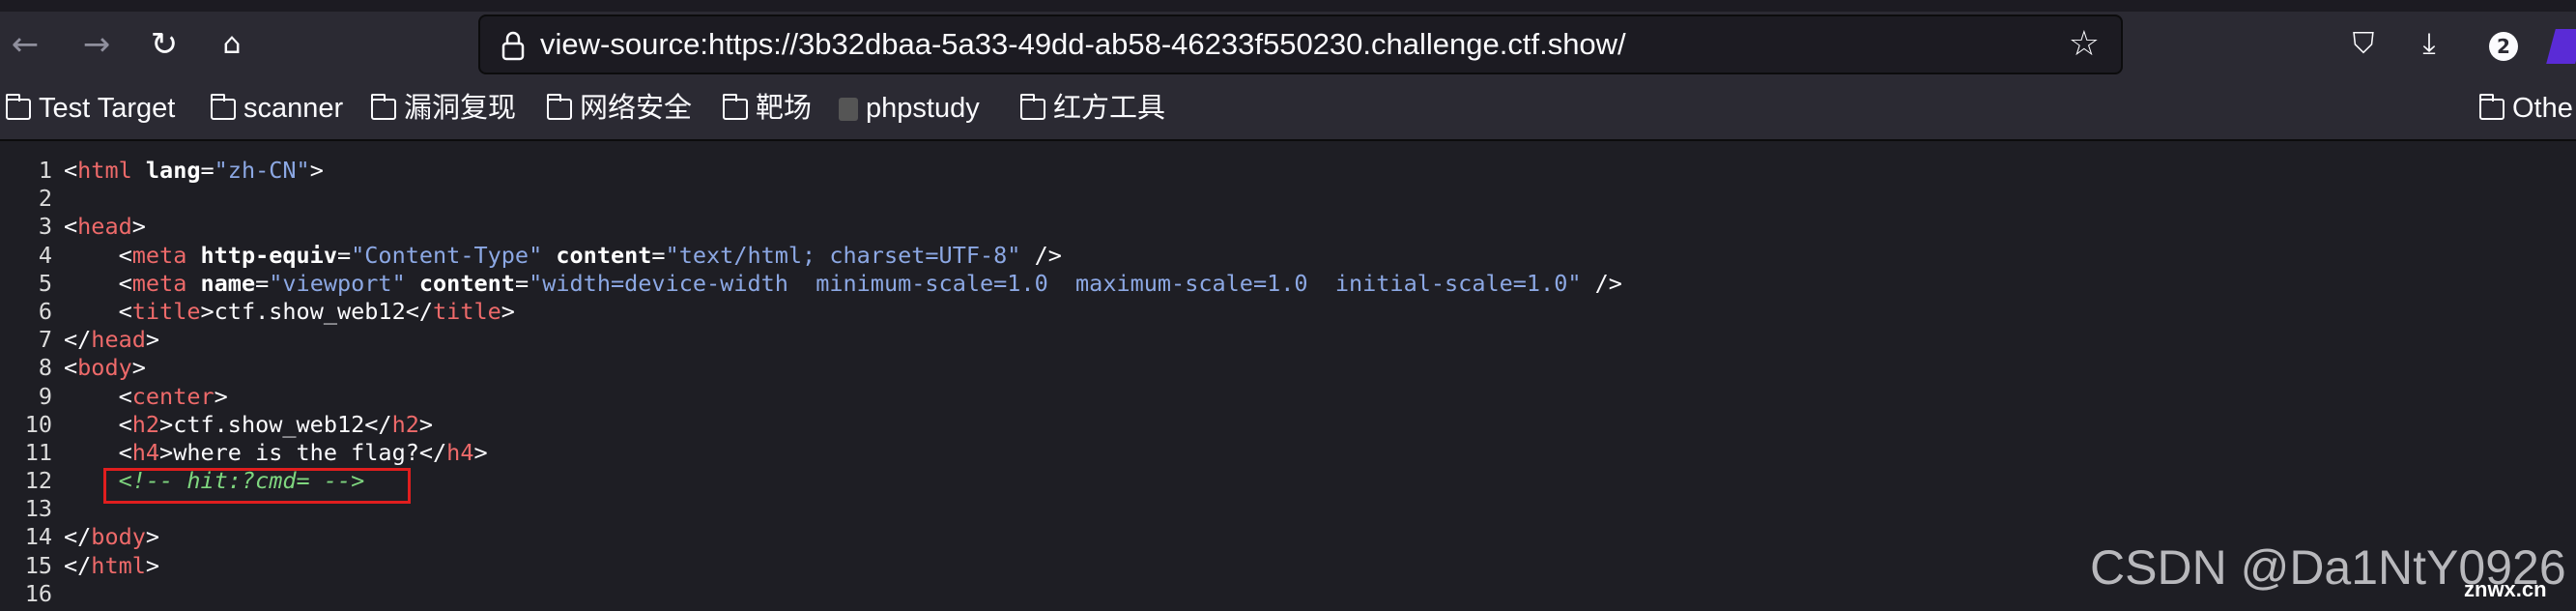 The image size is (2576, 611). Describe the element at coordinates (1288, 6) in the screenshot. I see `title-strip` at that location.